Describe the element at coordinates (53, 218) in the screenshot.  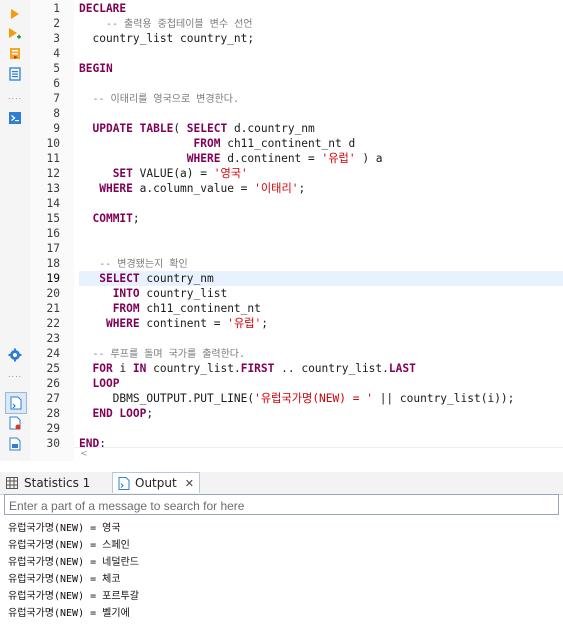
I see `line-number: 15` at that location.